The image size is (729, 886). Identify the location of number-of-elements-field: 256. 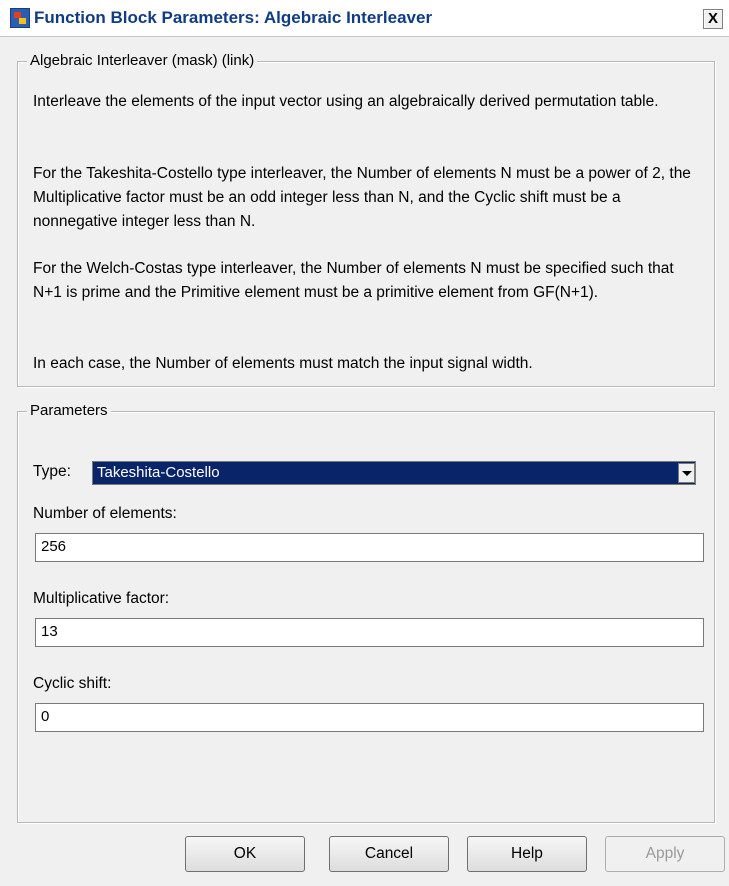
(369, 547).